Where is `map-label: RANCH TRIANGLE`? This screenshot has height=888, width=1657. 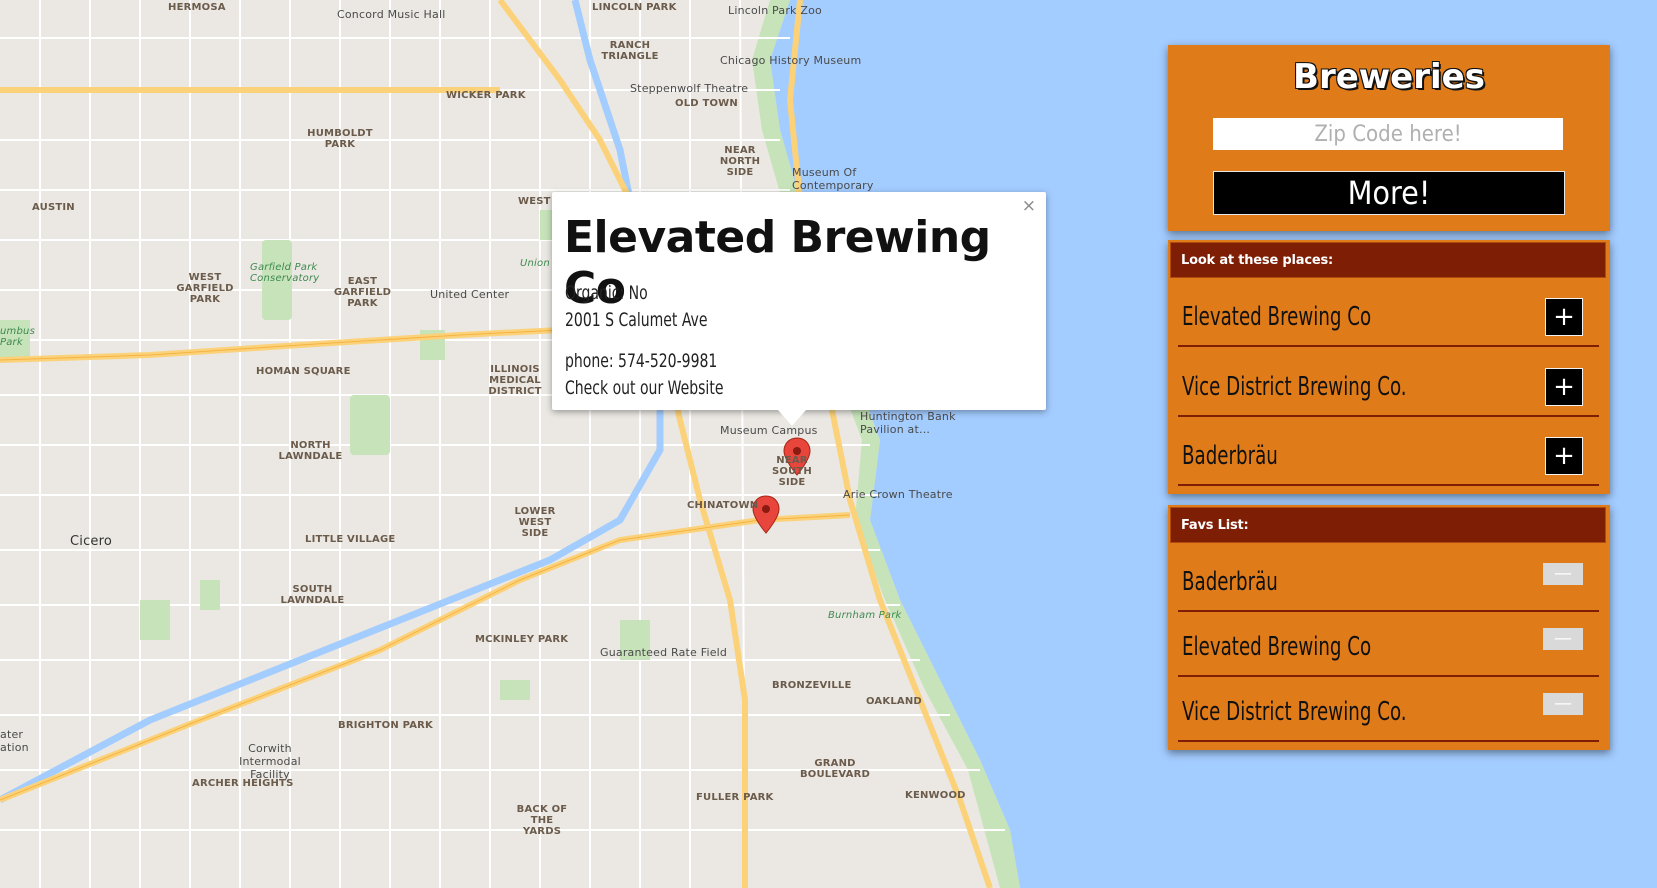 map-label: RANCH TRIANGLE is located at coordinates (630, 51).